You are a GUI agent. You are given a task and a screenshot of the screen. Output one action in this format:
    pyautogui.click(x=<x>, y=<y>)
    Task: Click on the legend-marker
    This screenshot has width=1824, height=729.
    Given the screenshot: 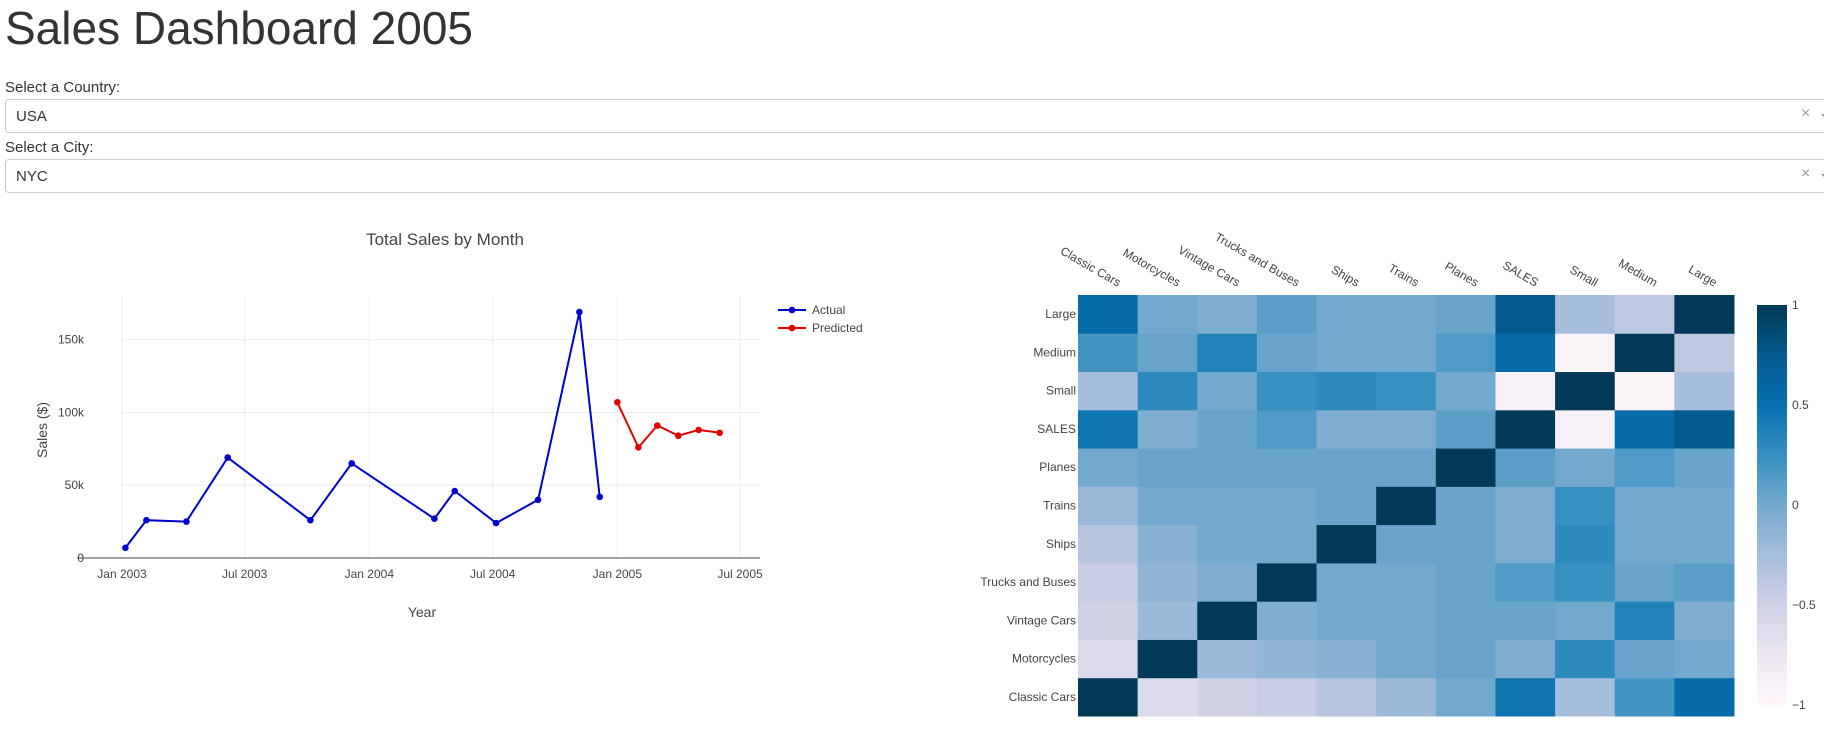 What is the action you would take?
    pyautogui.click(x=792, y=310)
    